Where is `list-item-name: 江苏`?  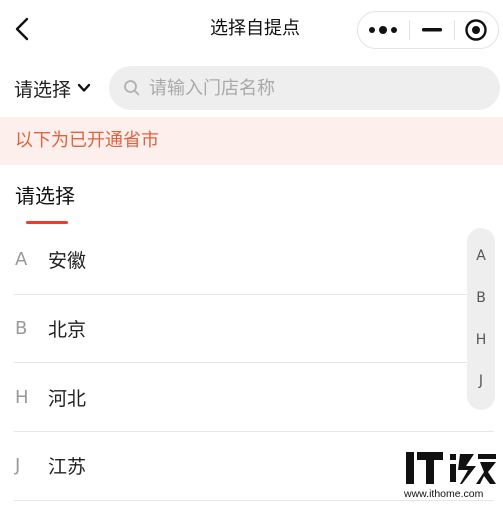 list-item-name: 江苏 is located at coordinates (67, 467).